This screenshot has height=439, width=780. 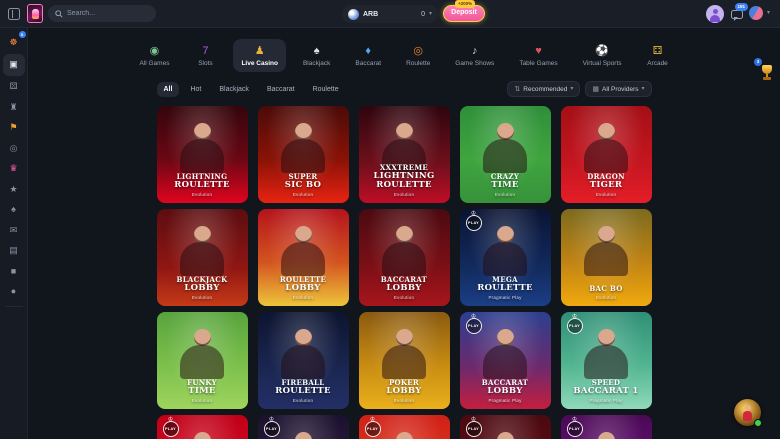 I want to click on game-card: FUNKY TIME Evolution, so click(x=202, y=360).